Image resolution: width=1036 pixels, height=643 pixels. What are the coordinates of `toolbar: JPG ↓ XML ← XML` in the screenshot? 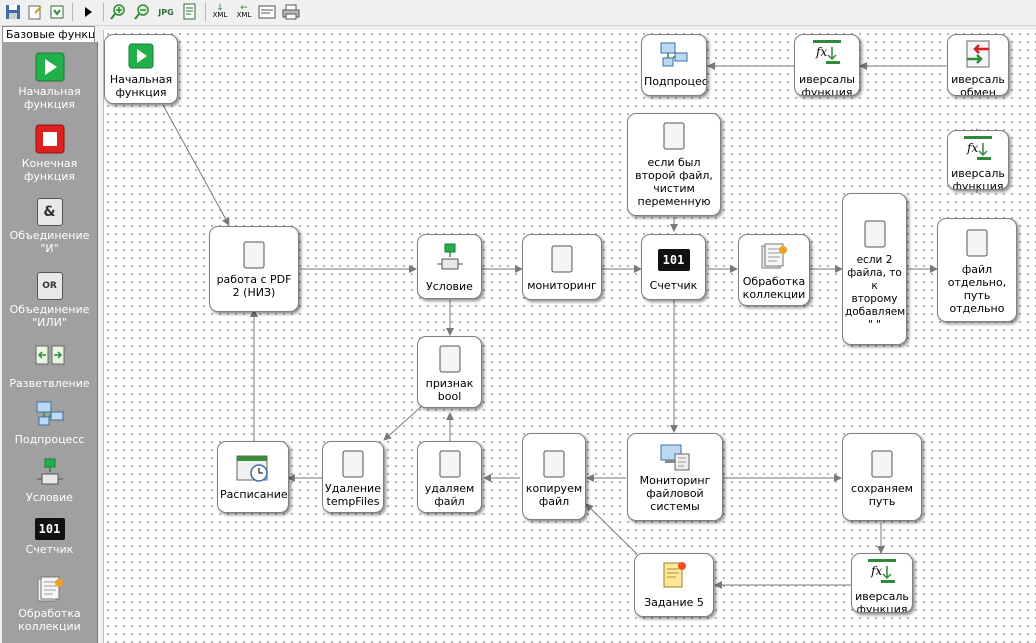 It's located at (518, 13).